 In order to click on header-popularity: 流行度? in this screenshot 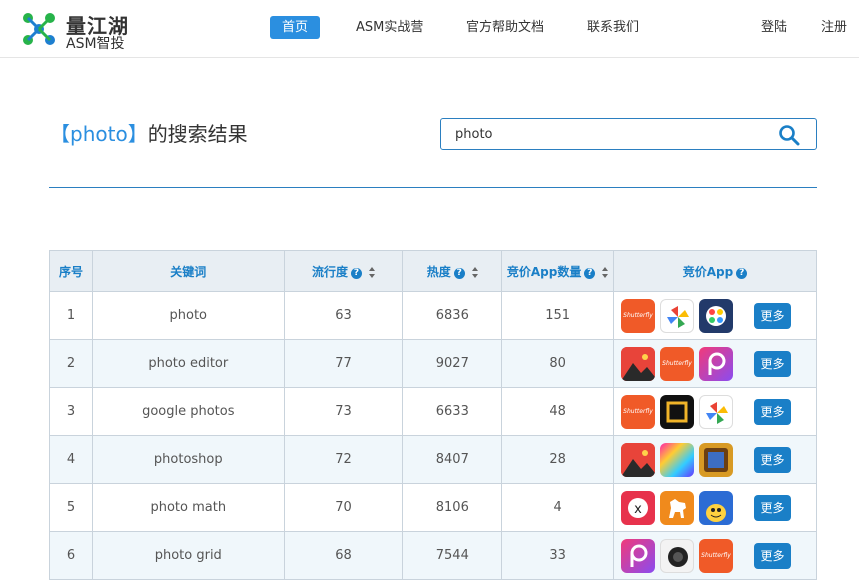, I will do `click(343, 271)`.